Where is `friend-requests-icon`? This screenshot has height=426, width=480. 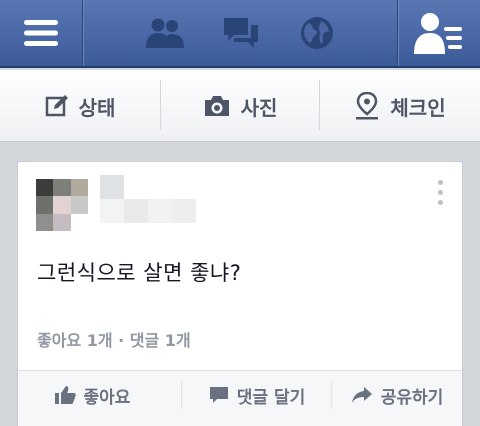 friend-requests-icon is located at coordinates (165, 33).